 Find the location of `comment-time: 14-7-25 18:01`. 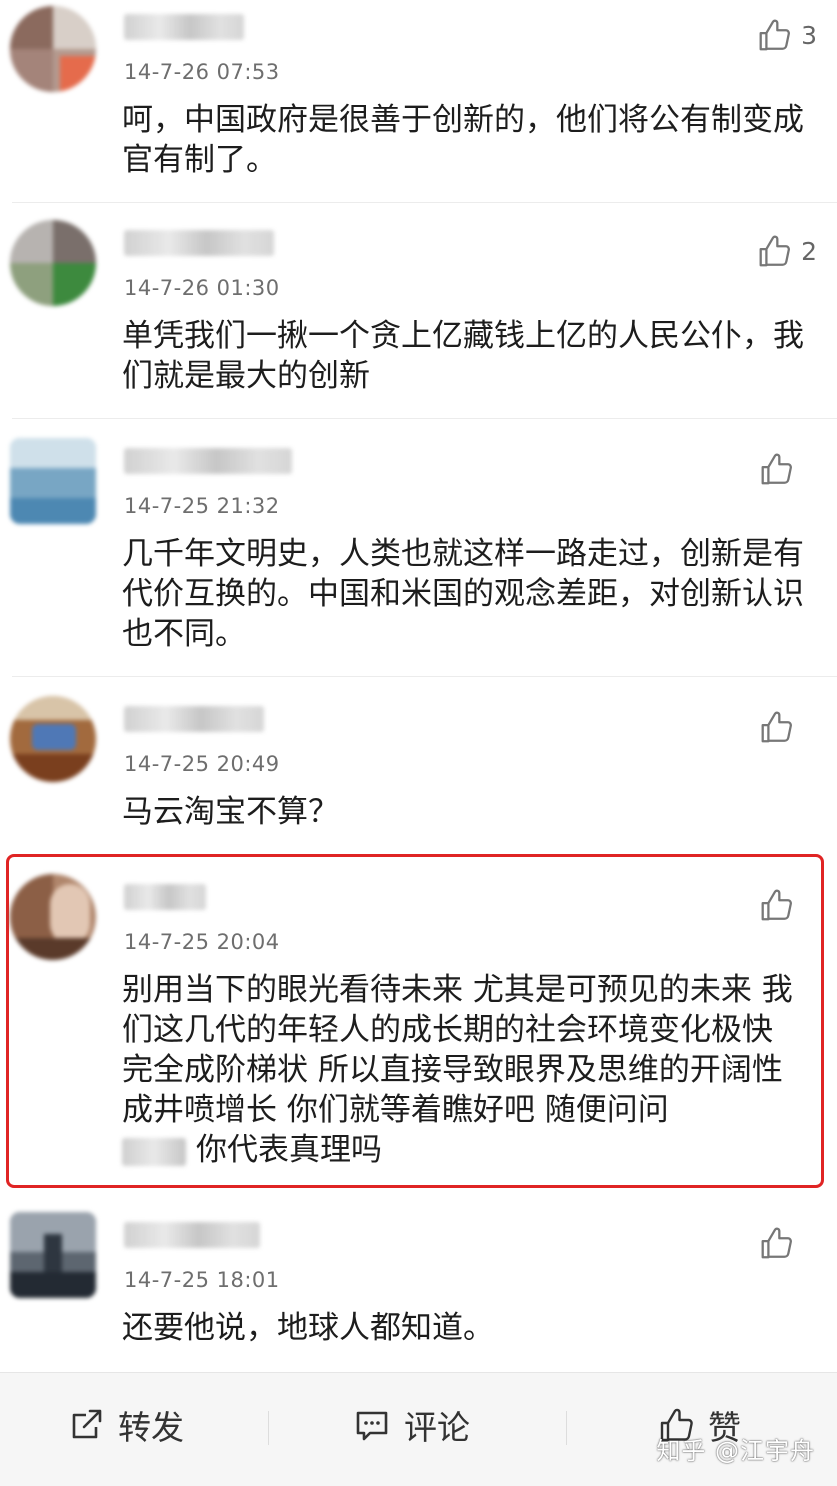

comment-time: 14-7-25 18:01 is located at coordinates (202, 1280).